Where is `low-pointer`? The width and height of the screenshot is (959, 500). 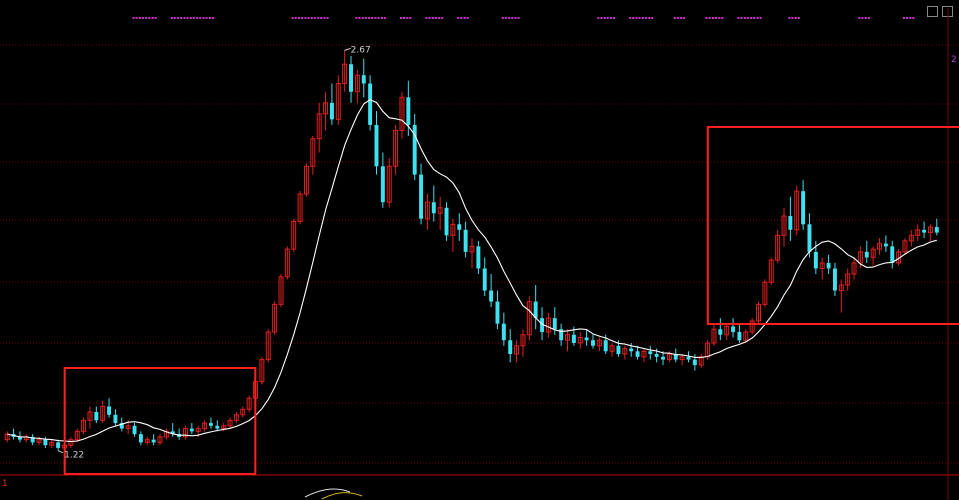
low-pointer is located at coordinates (60, 452).